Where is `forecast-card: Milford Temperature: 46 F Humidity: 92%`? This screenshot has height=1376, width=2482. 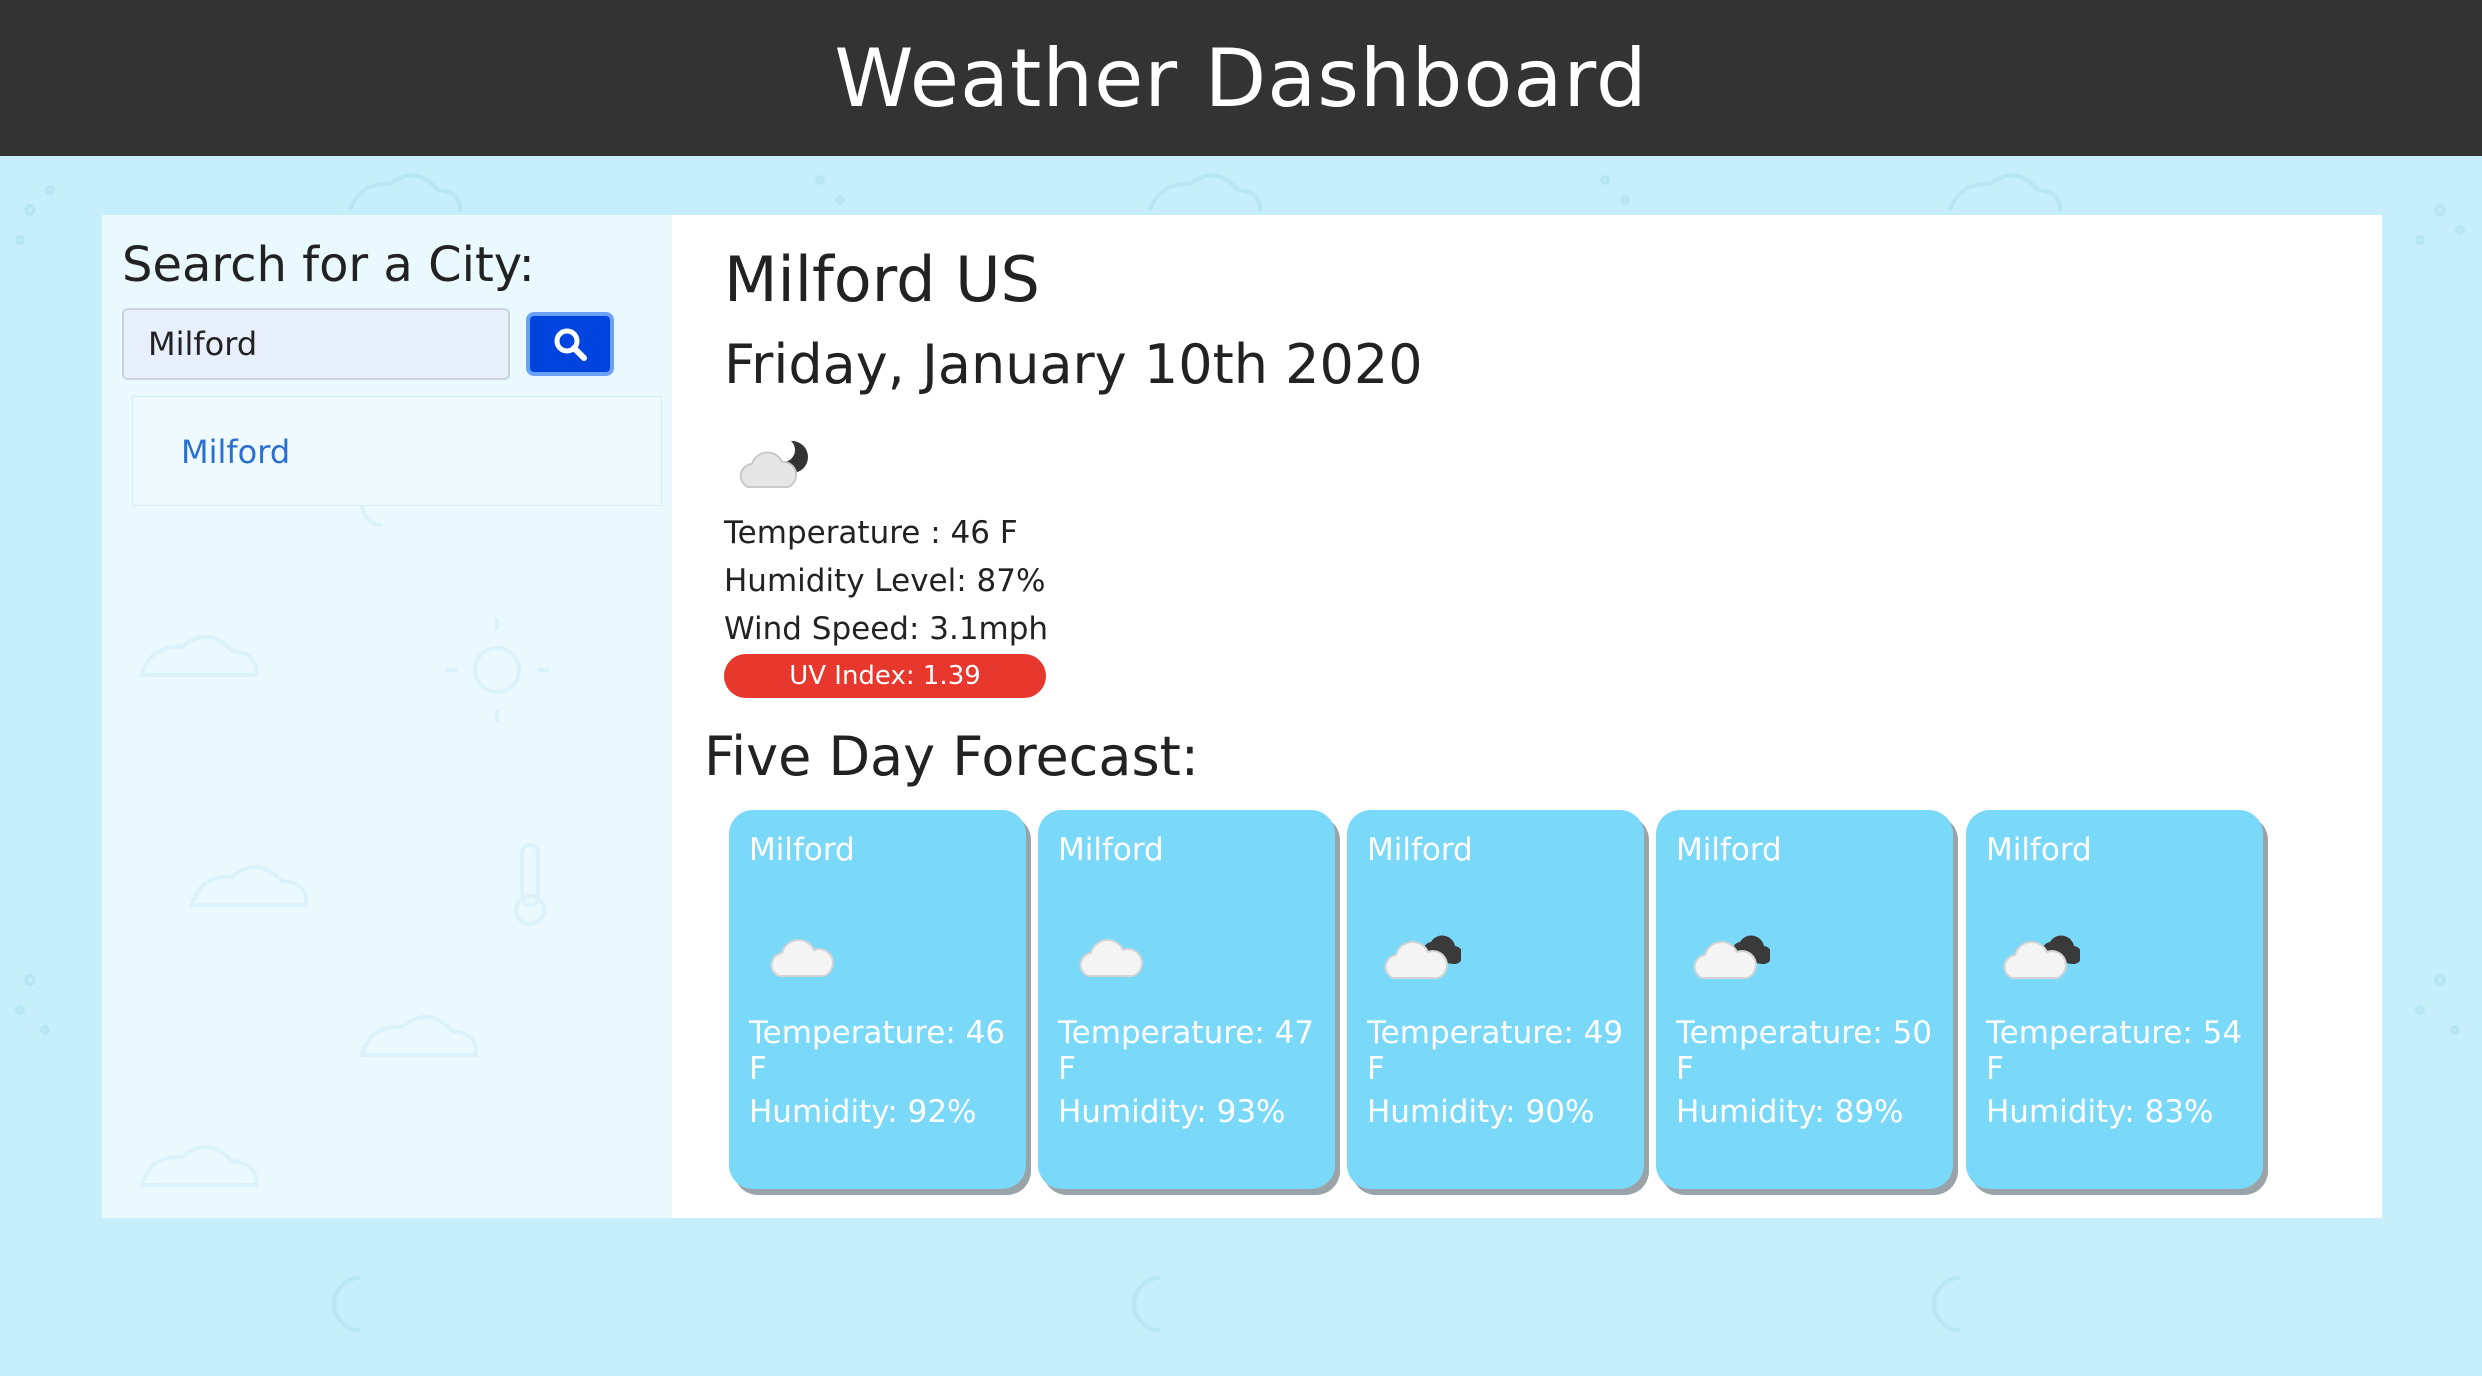
forecast-card: Milford Temperature: 46 F Humidity: 92% is located at coordinates (877, 999).